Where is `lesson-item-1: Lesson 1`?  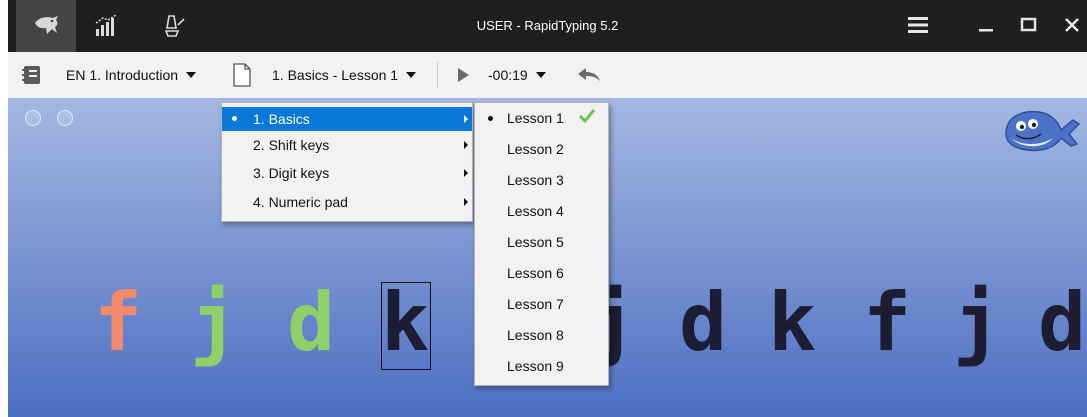 lesson-item-1: Lesson 1 is located at coordinates (541, 118).